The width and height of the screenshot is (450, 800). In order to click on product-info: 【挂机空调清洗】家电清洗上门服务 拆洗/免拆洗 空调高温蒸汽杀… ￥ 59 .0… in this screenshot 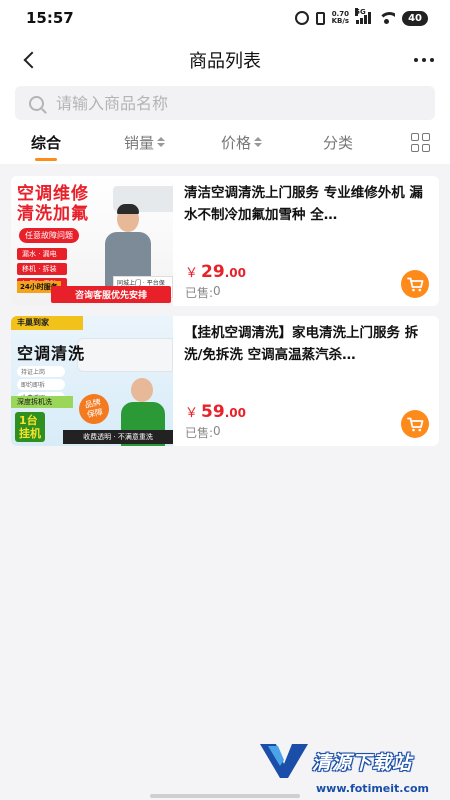, I will do `click(306, 381)`.